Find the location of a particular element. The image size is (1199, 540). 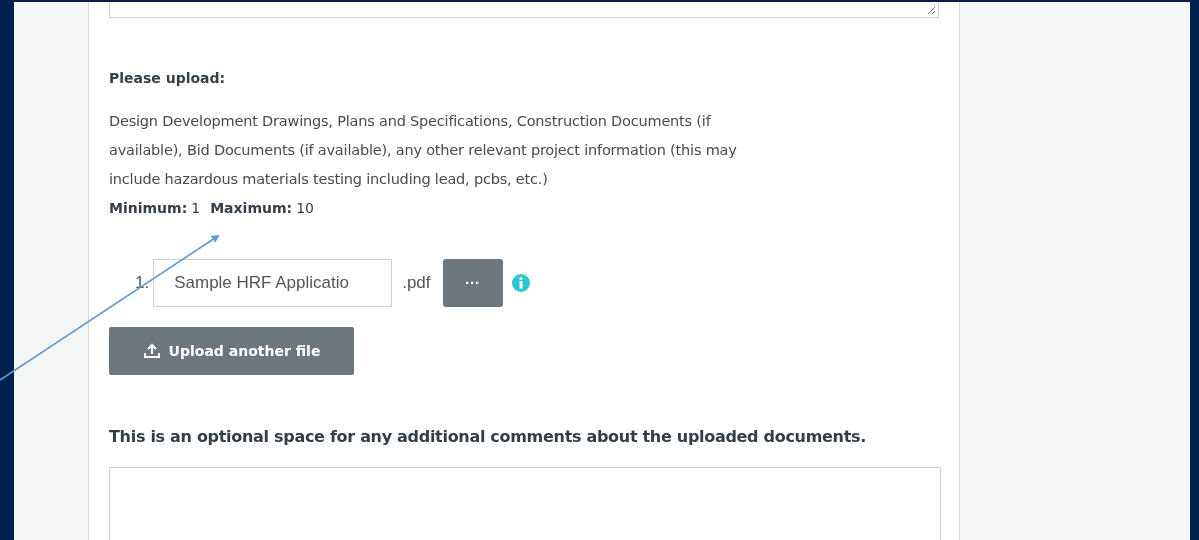

file-extension: .pdf is located at coordinates (416, 283).